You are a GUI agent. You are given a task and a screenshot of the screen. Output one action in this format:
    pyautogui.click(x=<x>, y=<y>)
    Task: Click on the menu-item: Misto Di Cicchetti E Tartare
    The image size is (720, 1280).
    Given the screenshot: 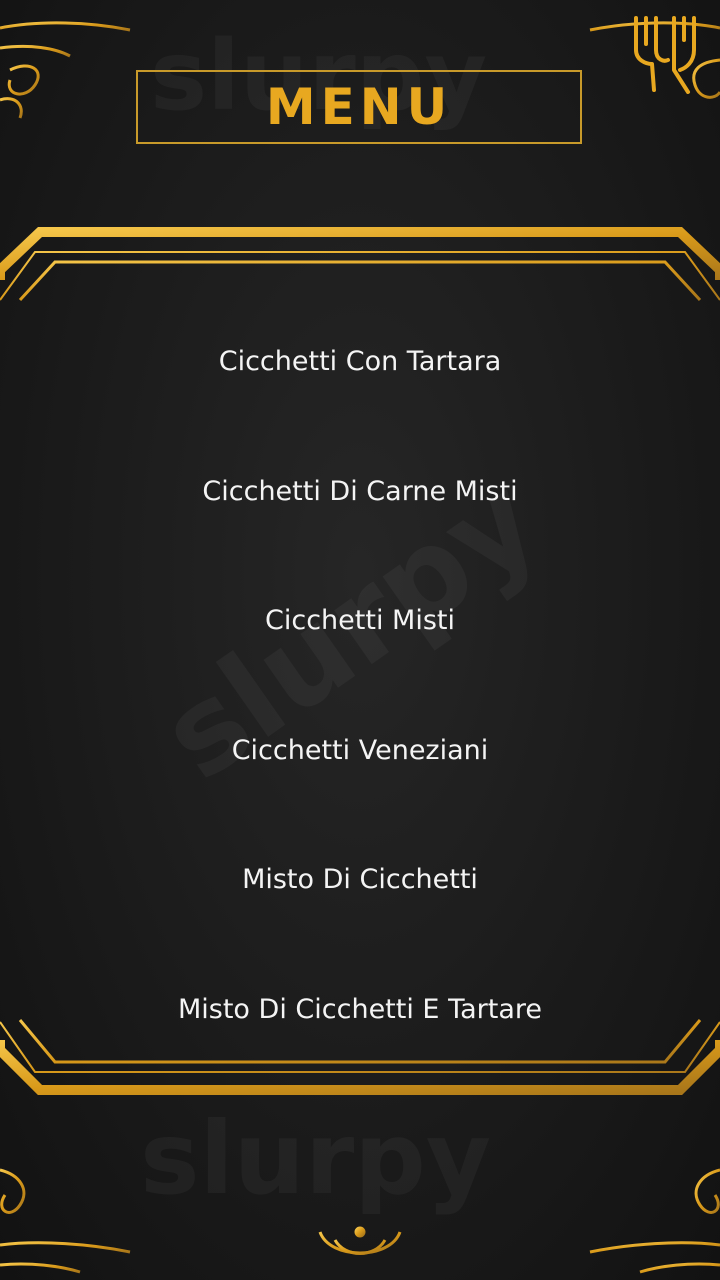 What is the action you would take?
    pyautogui.click(x=360, y=1038)
    